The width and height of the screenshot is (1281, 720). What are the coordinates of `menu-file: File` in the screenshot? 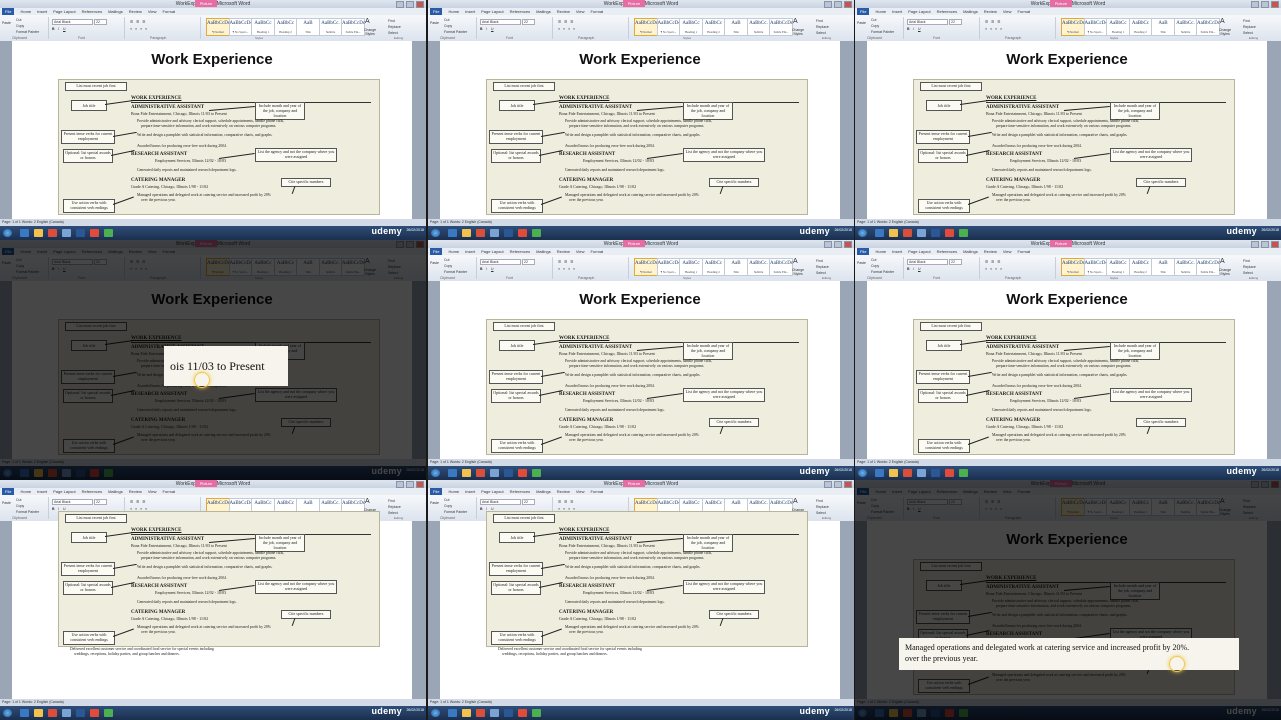 It's located at (8, 491).